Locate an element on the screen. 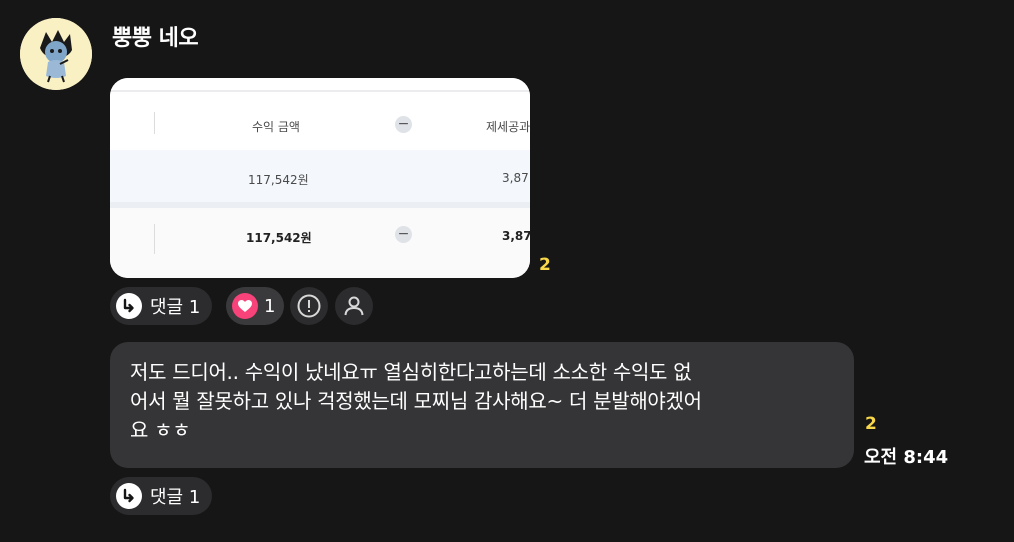 This screenshot has width=1014, height=542. table-cell-tax: 3,87 is located at coordinates (515, 178).